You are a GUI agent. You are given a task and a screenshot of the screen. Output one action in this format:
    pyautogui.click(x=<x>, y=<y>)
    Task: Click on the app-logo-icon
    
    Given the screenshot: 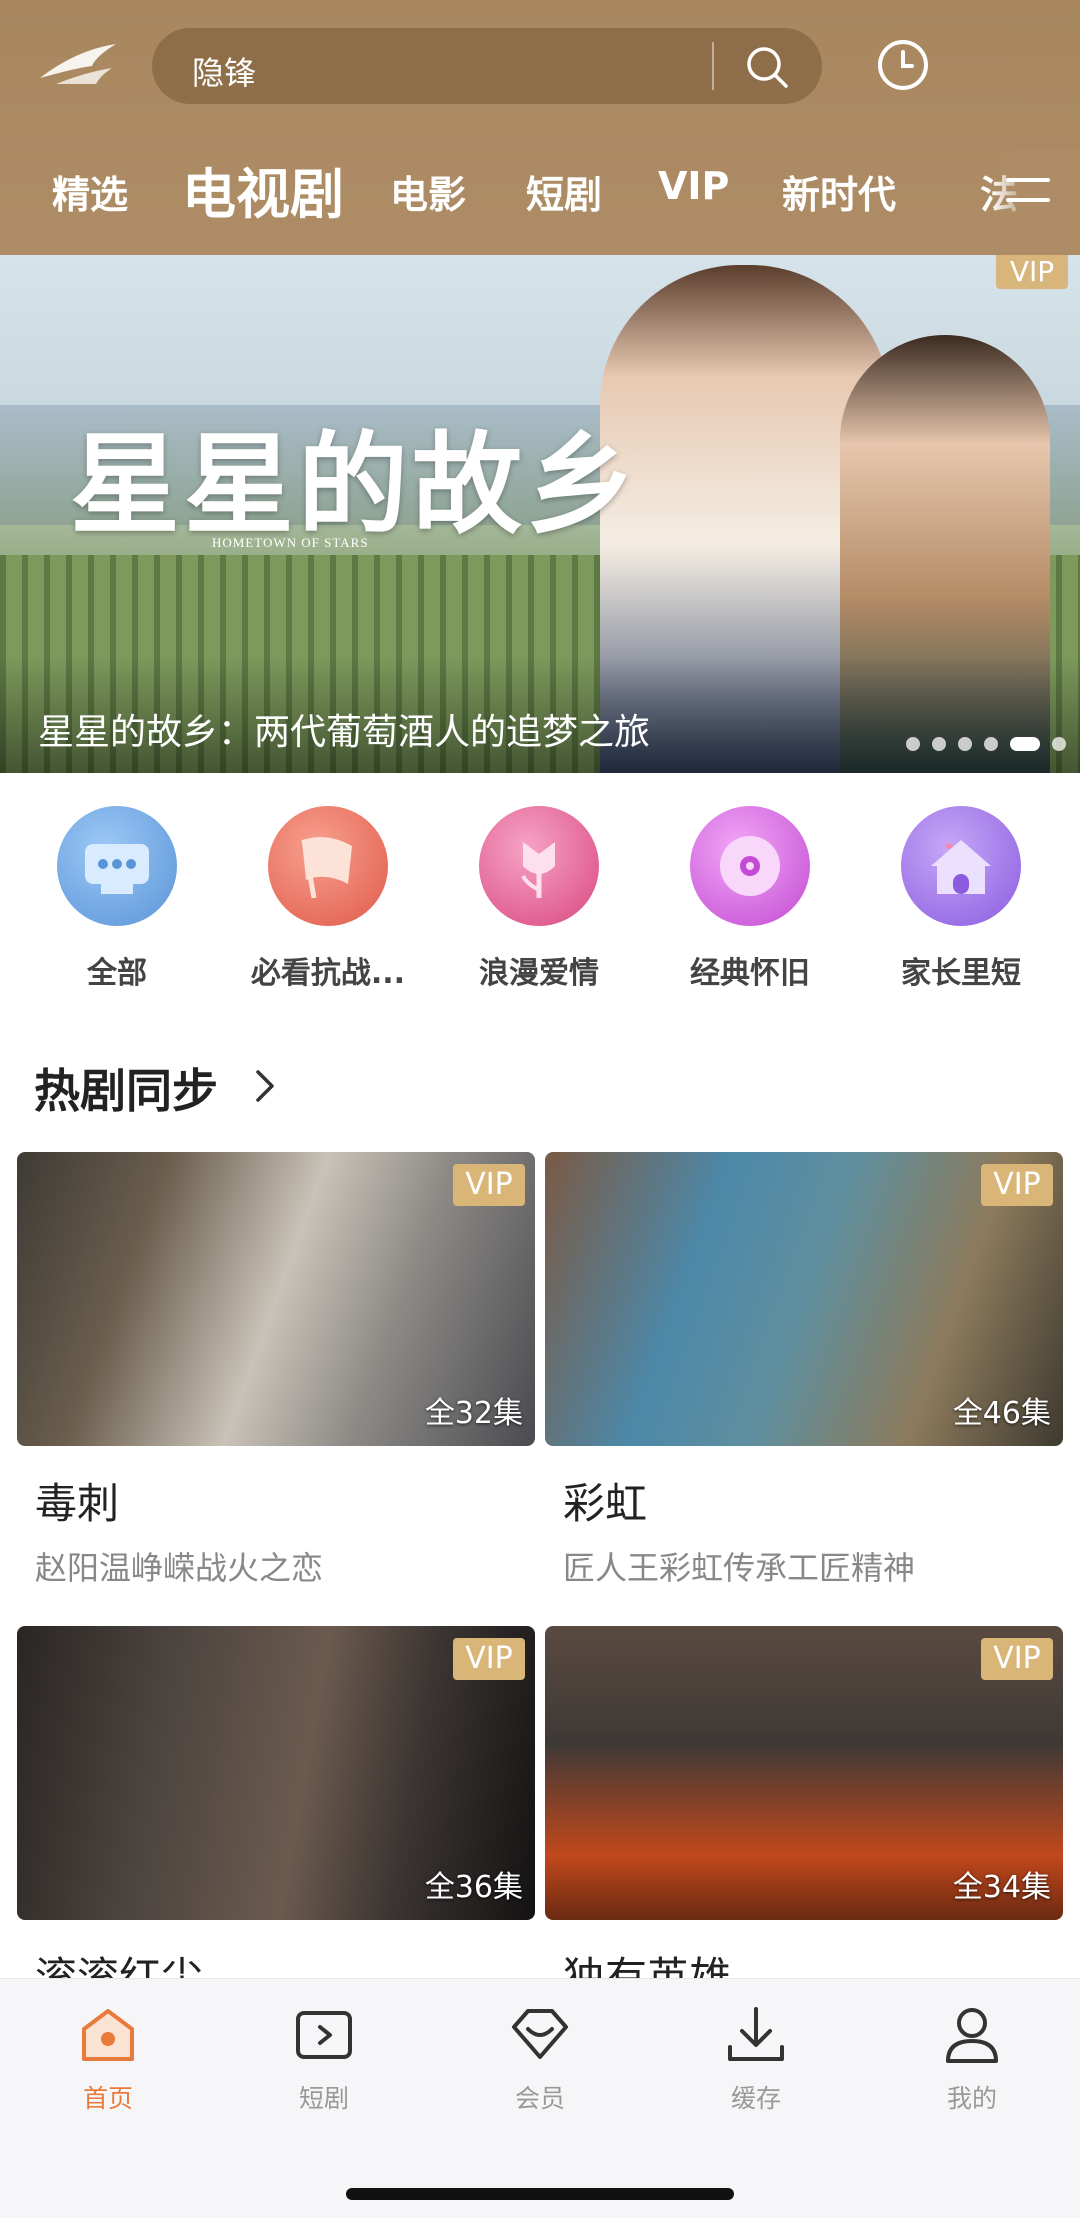 What is the action you would take?
    pyautogui.click(x=78, y=64)
    